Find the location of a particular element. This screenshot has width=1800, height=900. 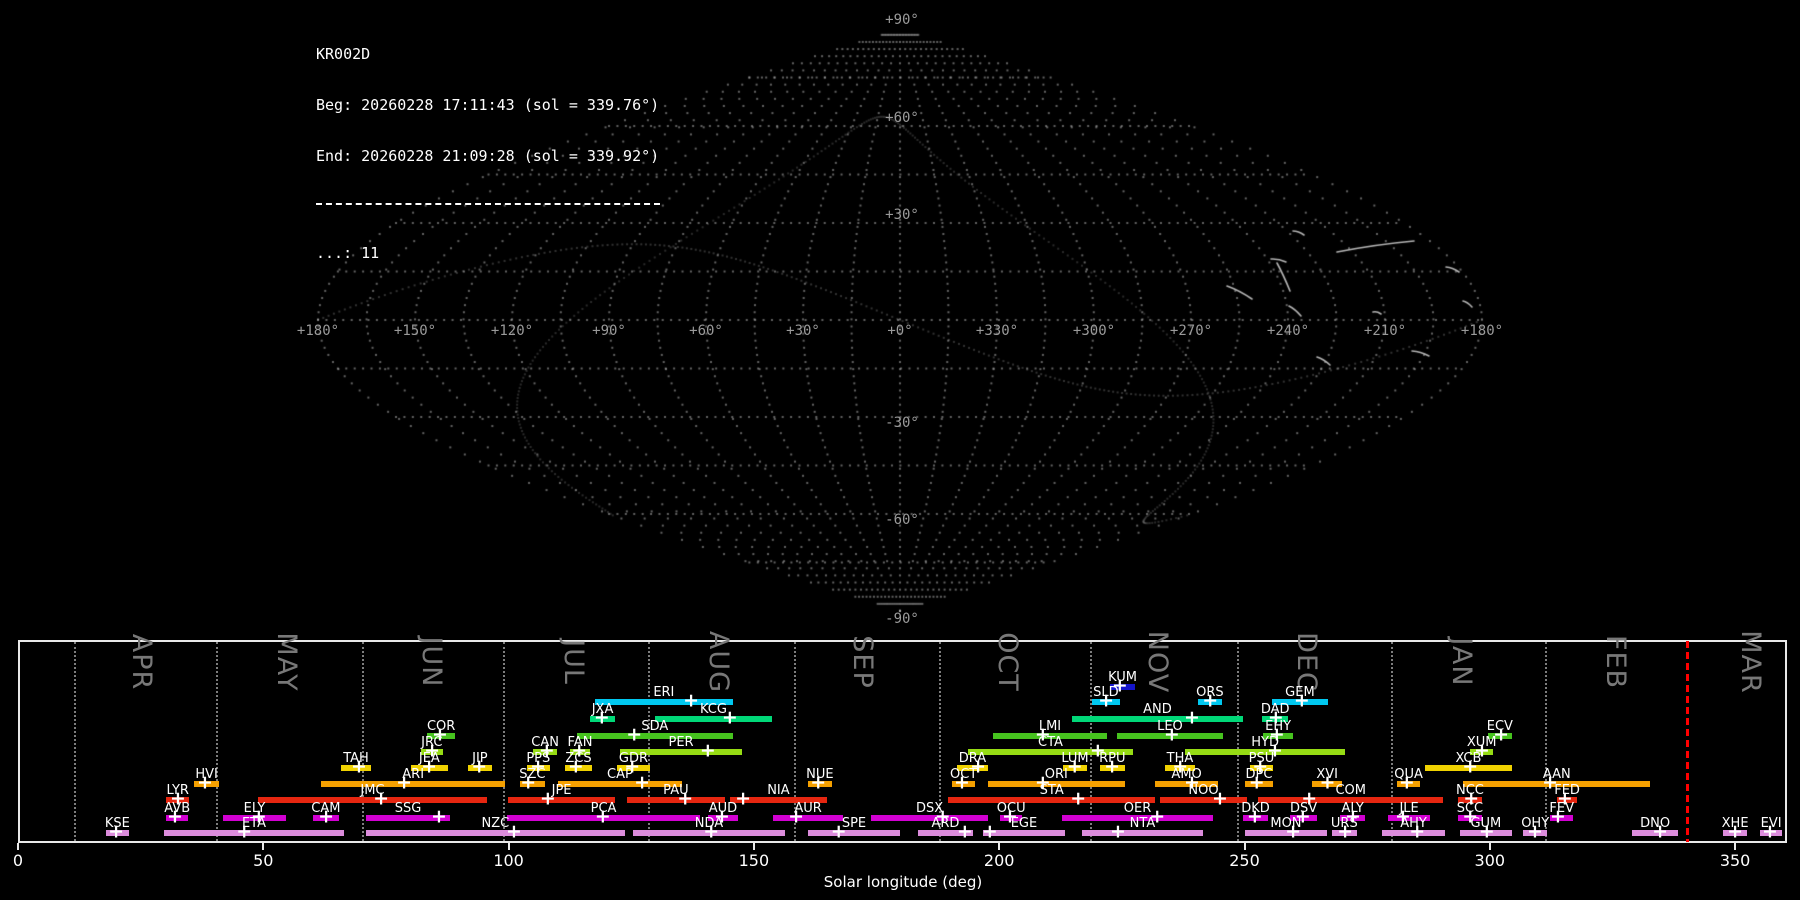

shower-label: SSG is located at coordinates (408, 808).